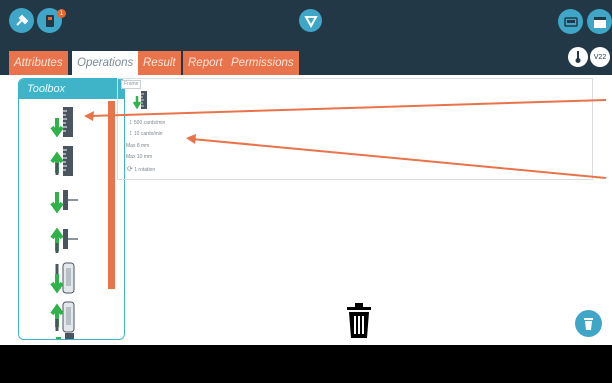 This screenshot has width=612, height=383. What do you see at coordinates (570, 21) in the screenshot?
I see `keyboard-icon` at bounding box center [570, 21].